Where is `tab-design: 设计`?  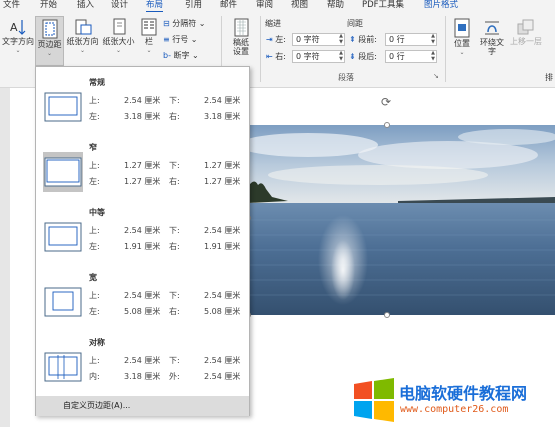 tab-design: 设计 is located at coordinates (119, 5).